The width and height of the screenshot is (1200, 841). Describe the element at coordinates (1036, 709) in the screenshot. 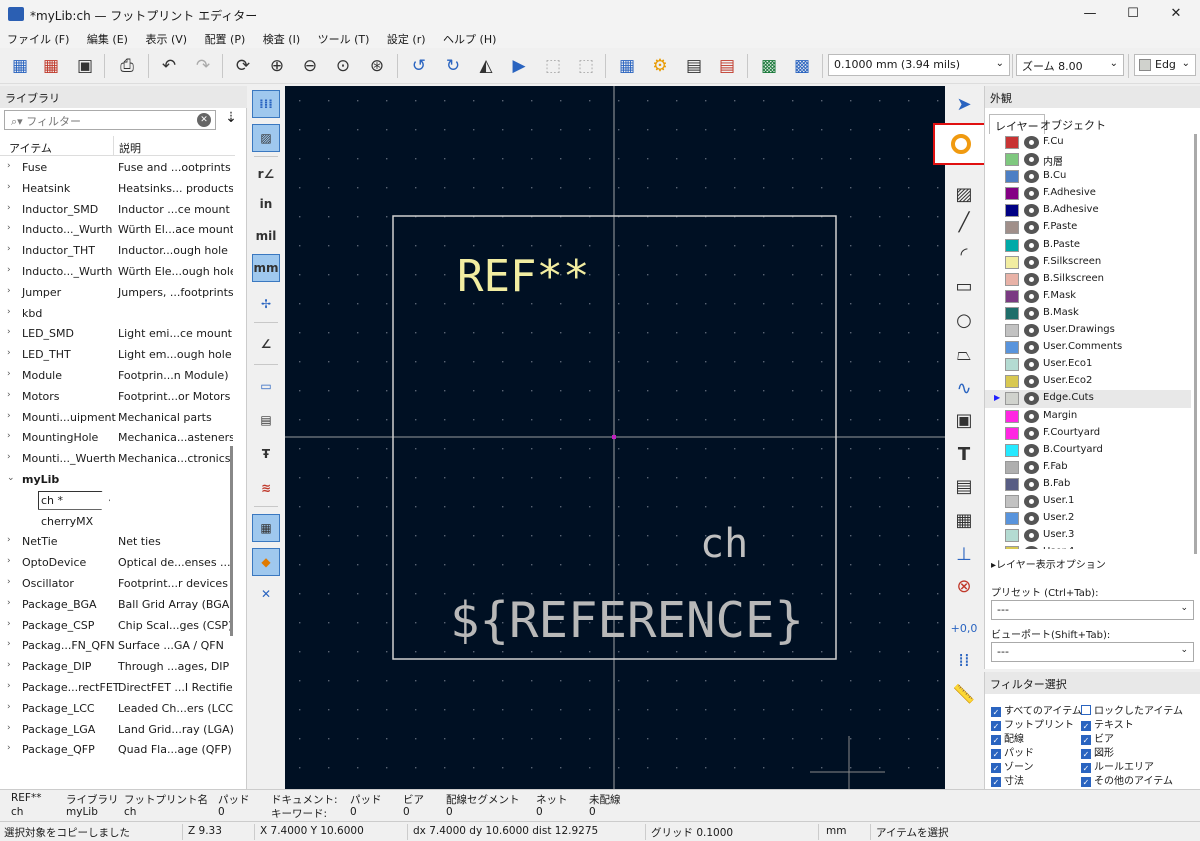

I see `filter-checkbox: ✓ すべてのアイテム` at that location.